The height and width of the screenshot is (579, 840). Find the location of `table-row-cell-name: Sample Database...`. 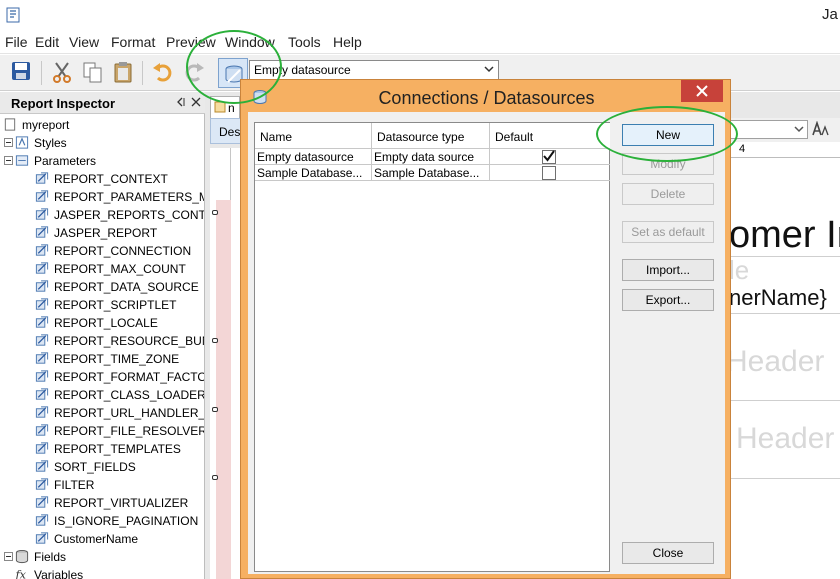

table-row-cell-name: Sample Database... is located at coordinates (313, 173).